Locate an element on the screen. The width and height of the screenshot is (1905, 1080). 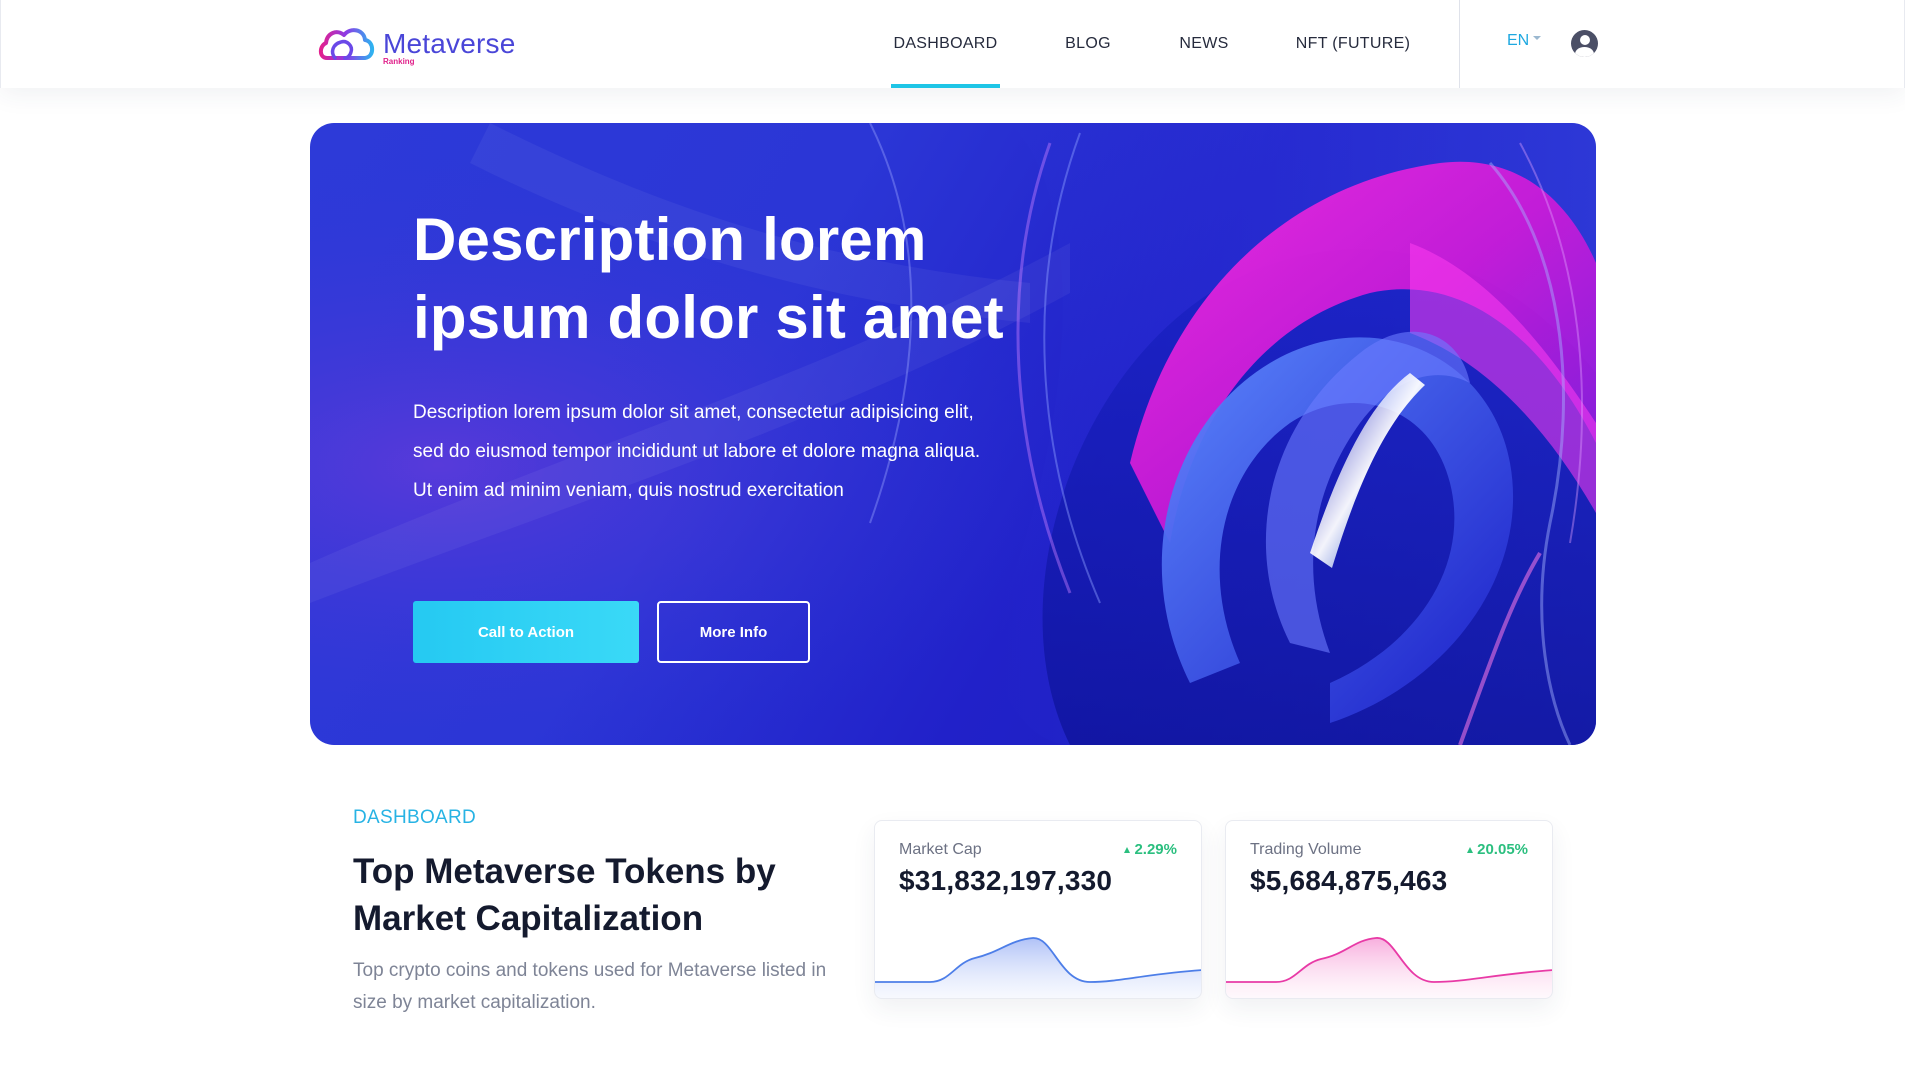
nav-nft: NFT (FUTURE) is located at coordinates (1353, 44).